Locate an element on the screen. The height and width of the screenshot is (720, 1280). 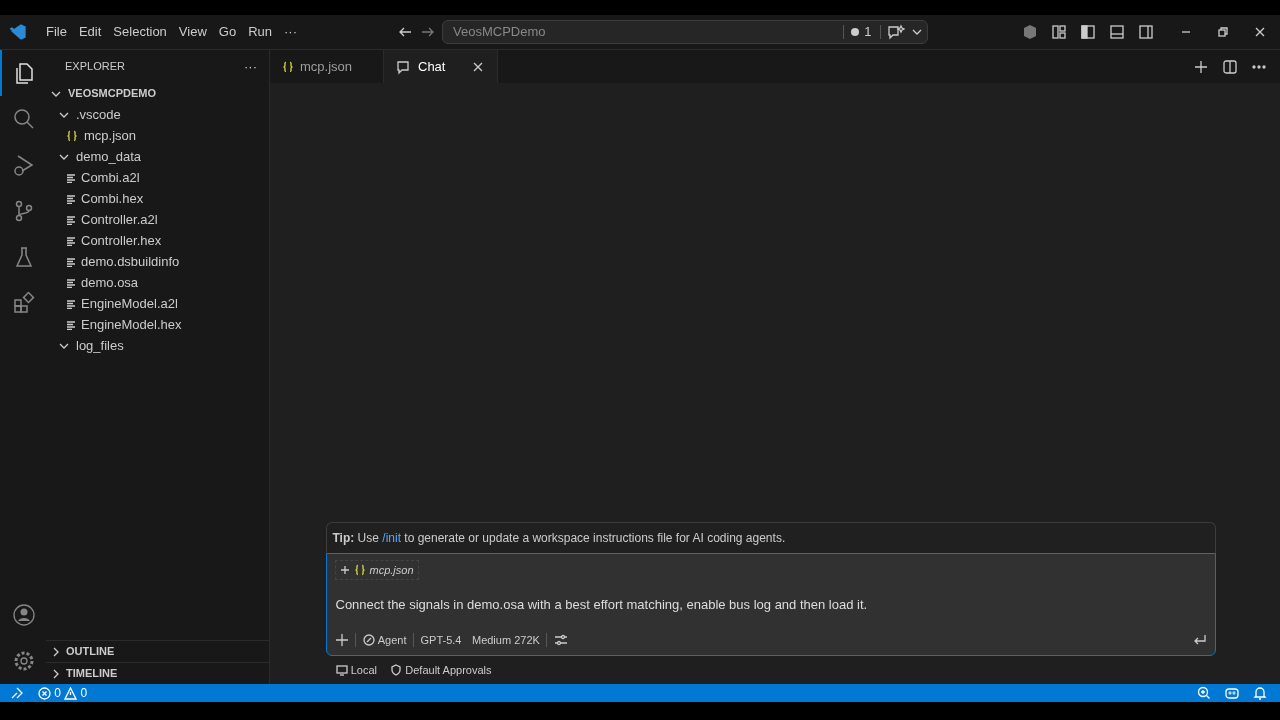
chat-icon is located at coordinates (404, 66).